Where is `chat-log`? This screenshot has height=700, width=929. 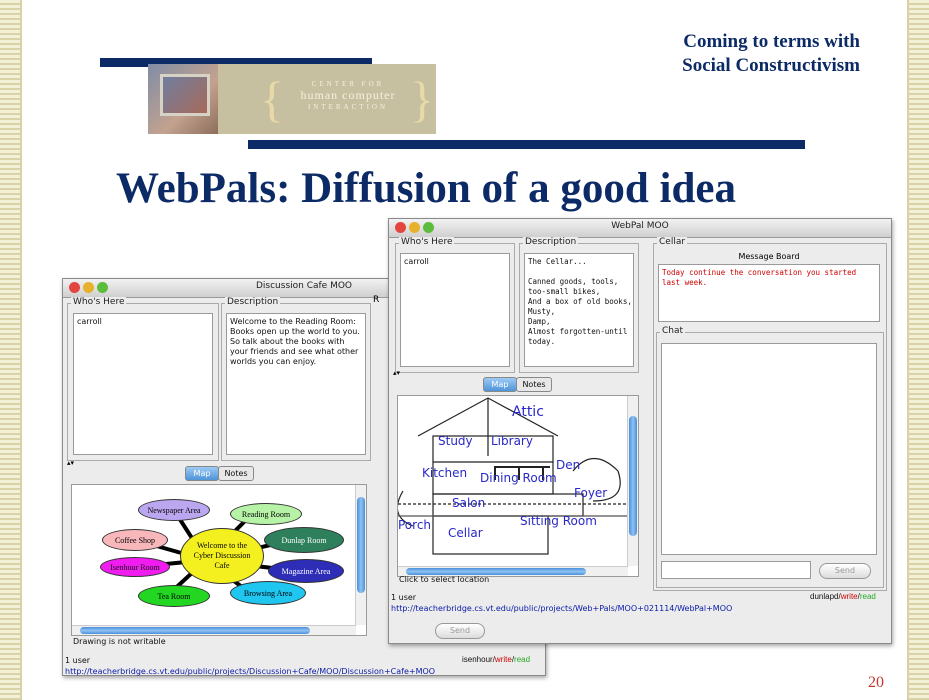
chat-log is located at coordinates (769, 449).